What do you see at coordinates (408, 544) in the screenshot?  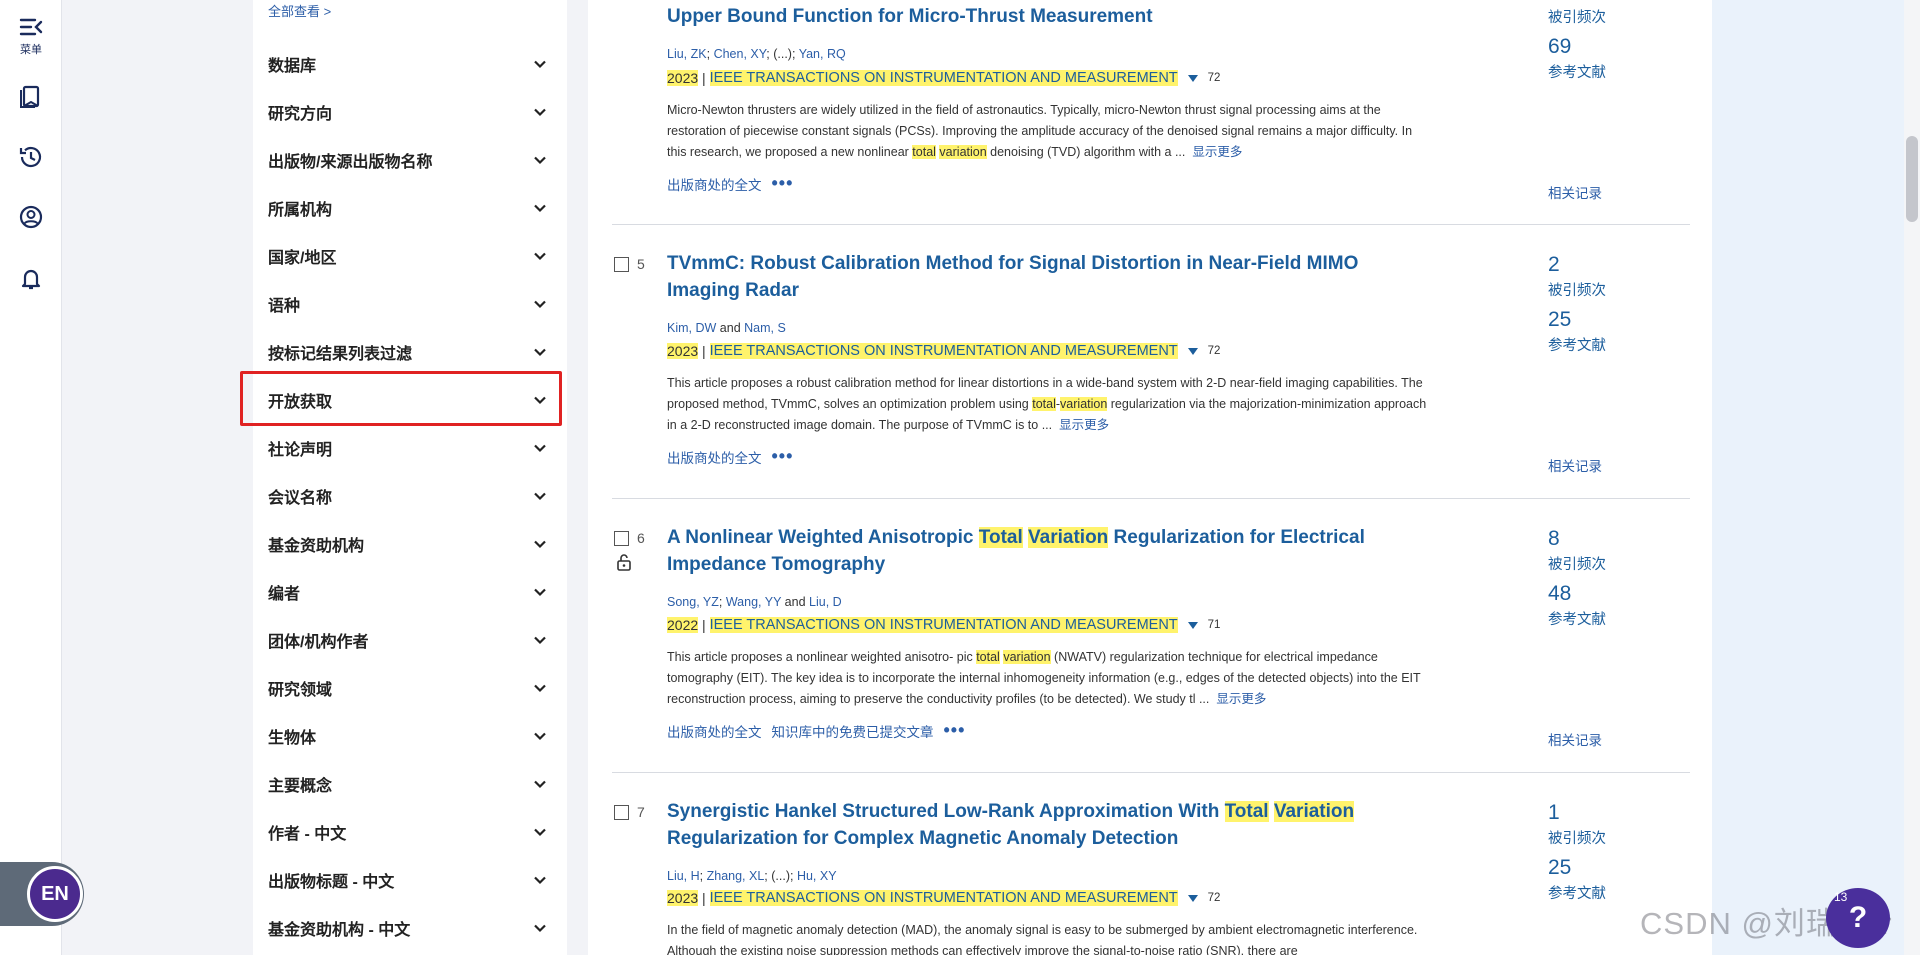 I see `filter-item: 基金资助机构` at bounding box center [408, 544].